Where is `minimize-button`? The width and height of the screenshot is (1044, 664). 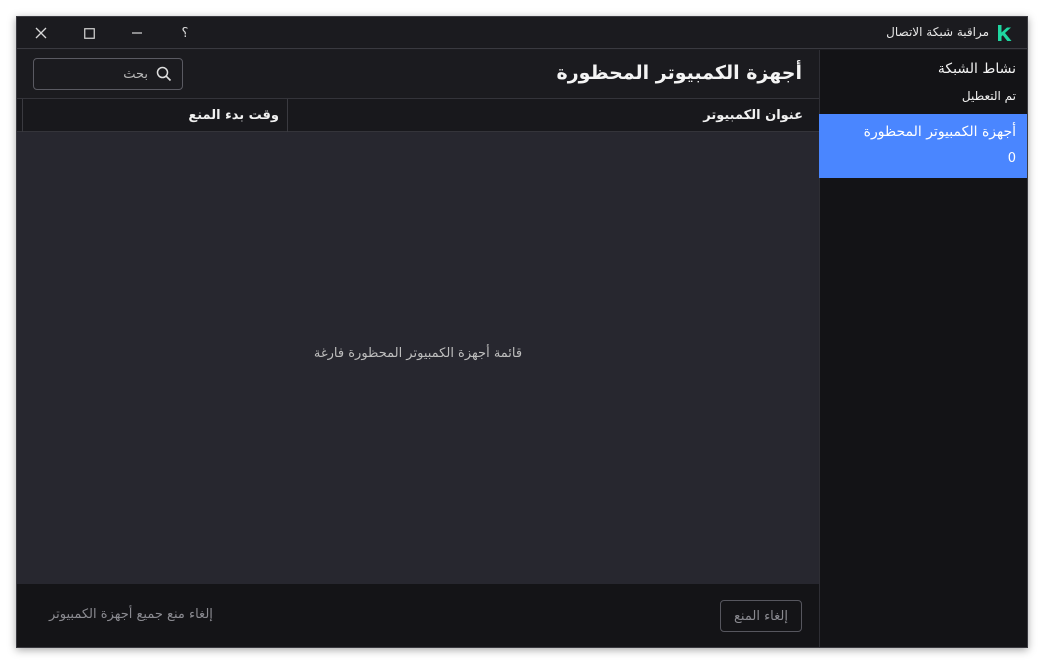 minimize-button is located at coordinates (137, 33).